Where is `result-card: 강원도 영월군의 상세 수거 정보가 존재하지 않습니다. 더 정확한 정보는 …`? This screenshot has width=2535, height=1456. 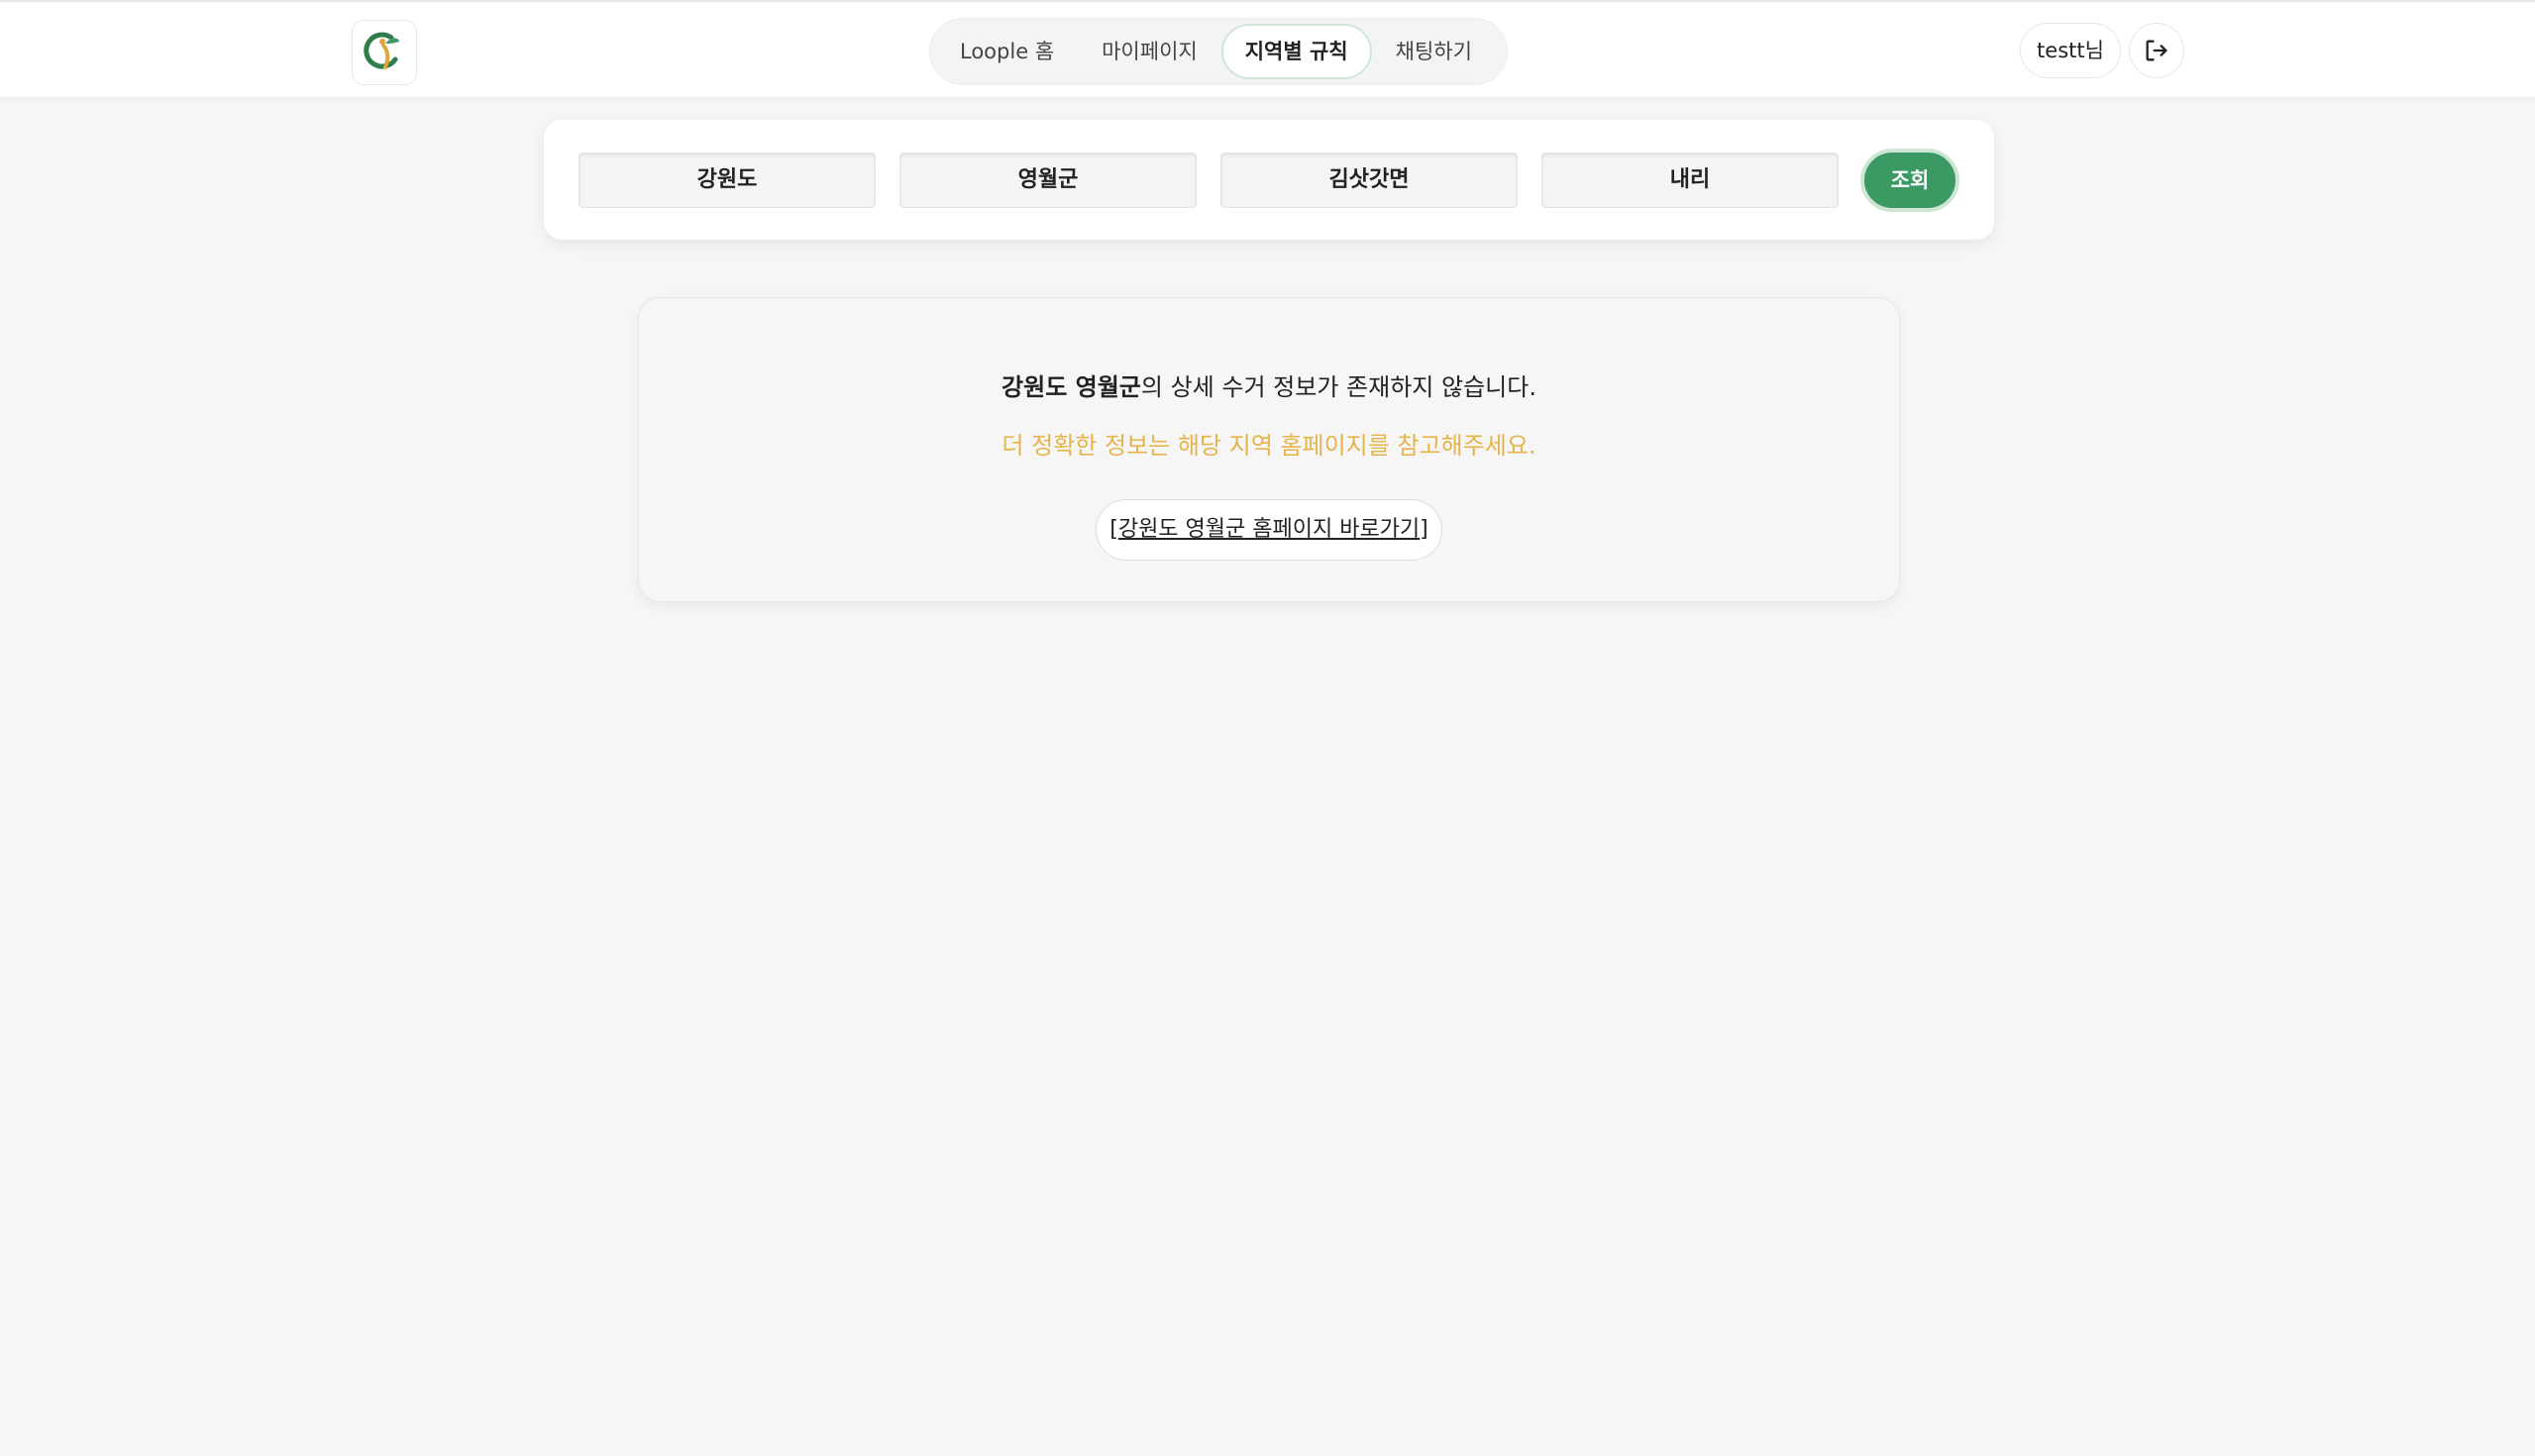
result-card: 강원도 영월군의 상세 수거 정보가 존재하지 않습니다. 더 정확한 정보는 … is located at coordinates (1269, 449).